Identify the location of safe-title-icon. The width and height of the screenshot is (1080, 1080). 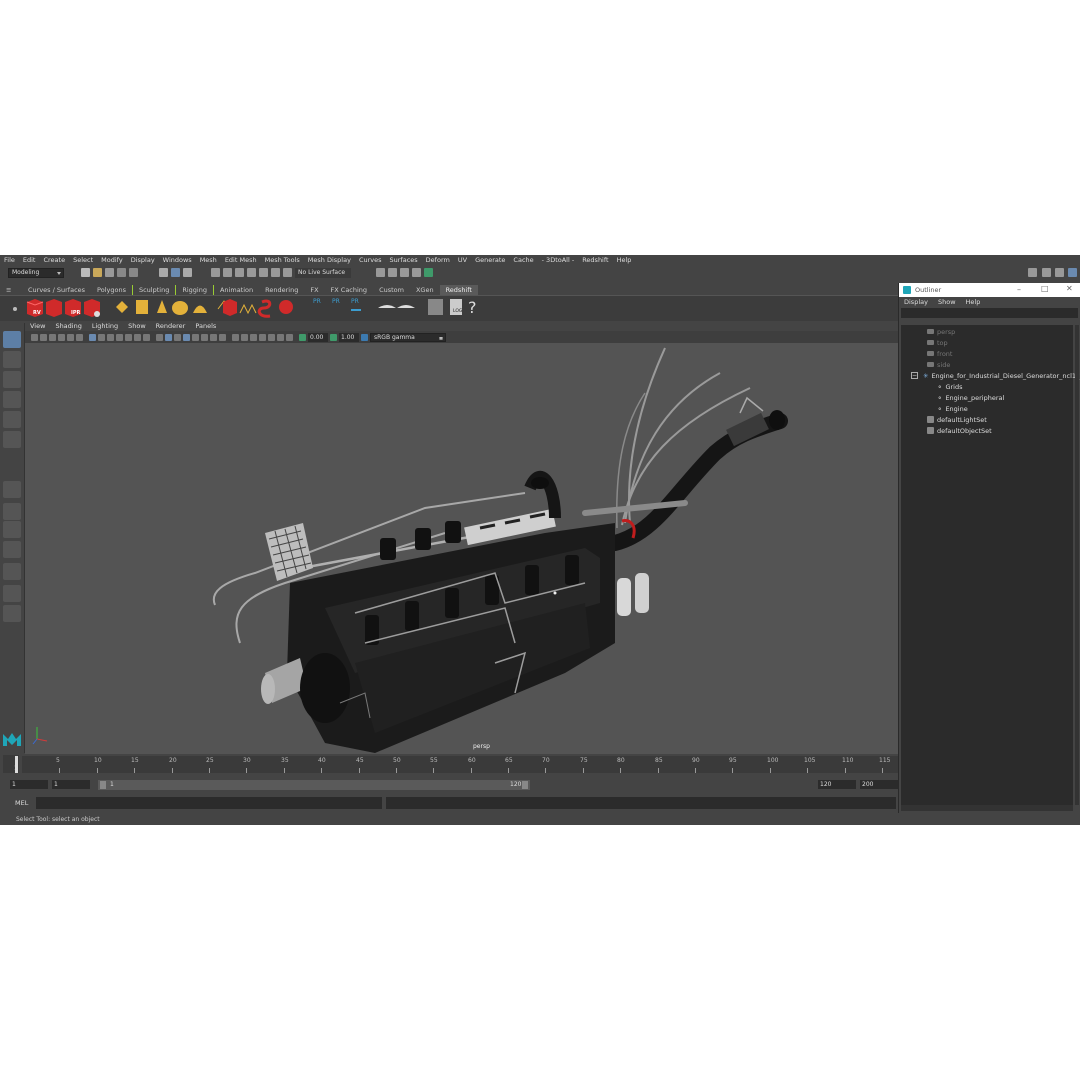
(146, 337).